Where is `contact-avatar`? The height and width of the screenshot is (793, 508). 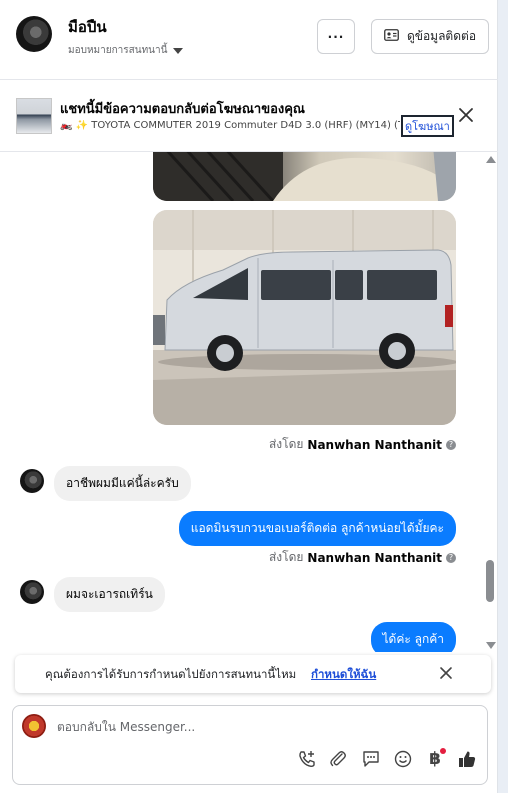
contact-avatar is located at coordinates (34, 34).